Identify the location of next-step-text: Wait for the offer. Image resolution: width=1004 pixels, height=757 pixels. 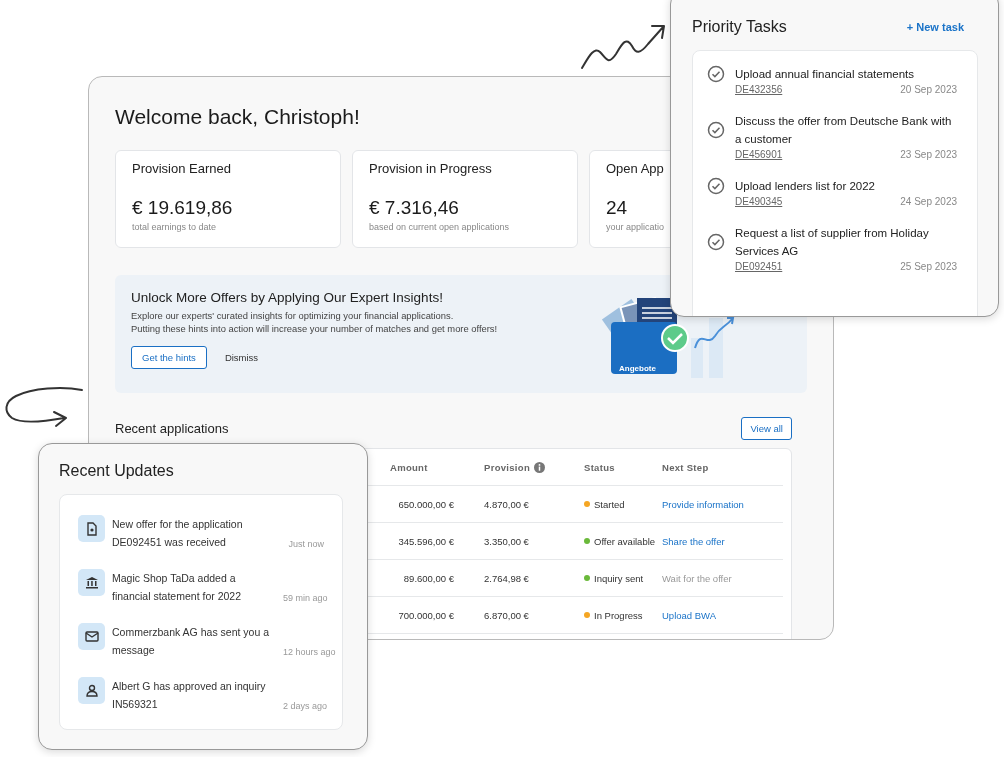
(697, 578).